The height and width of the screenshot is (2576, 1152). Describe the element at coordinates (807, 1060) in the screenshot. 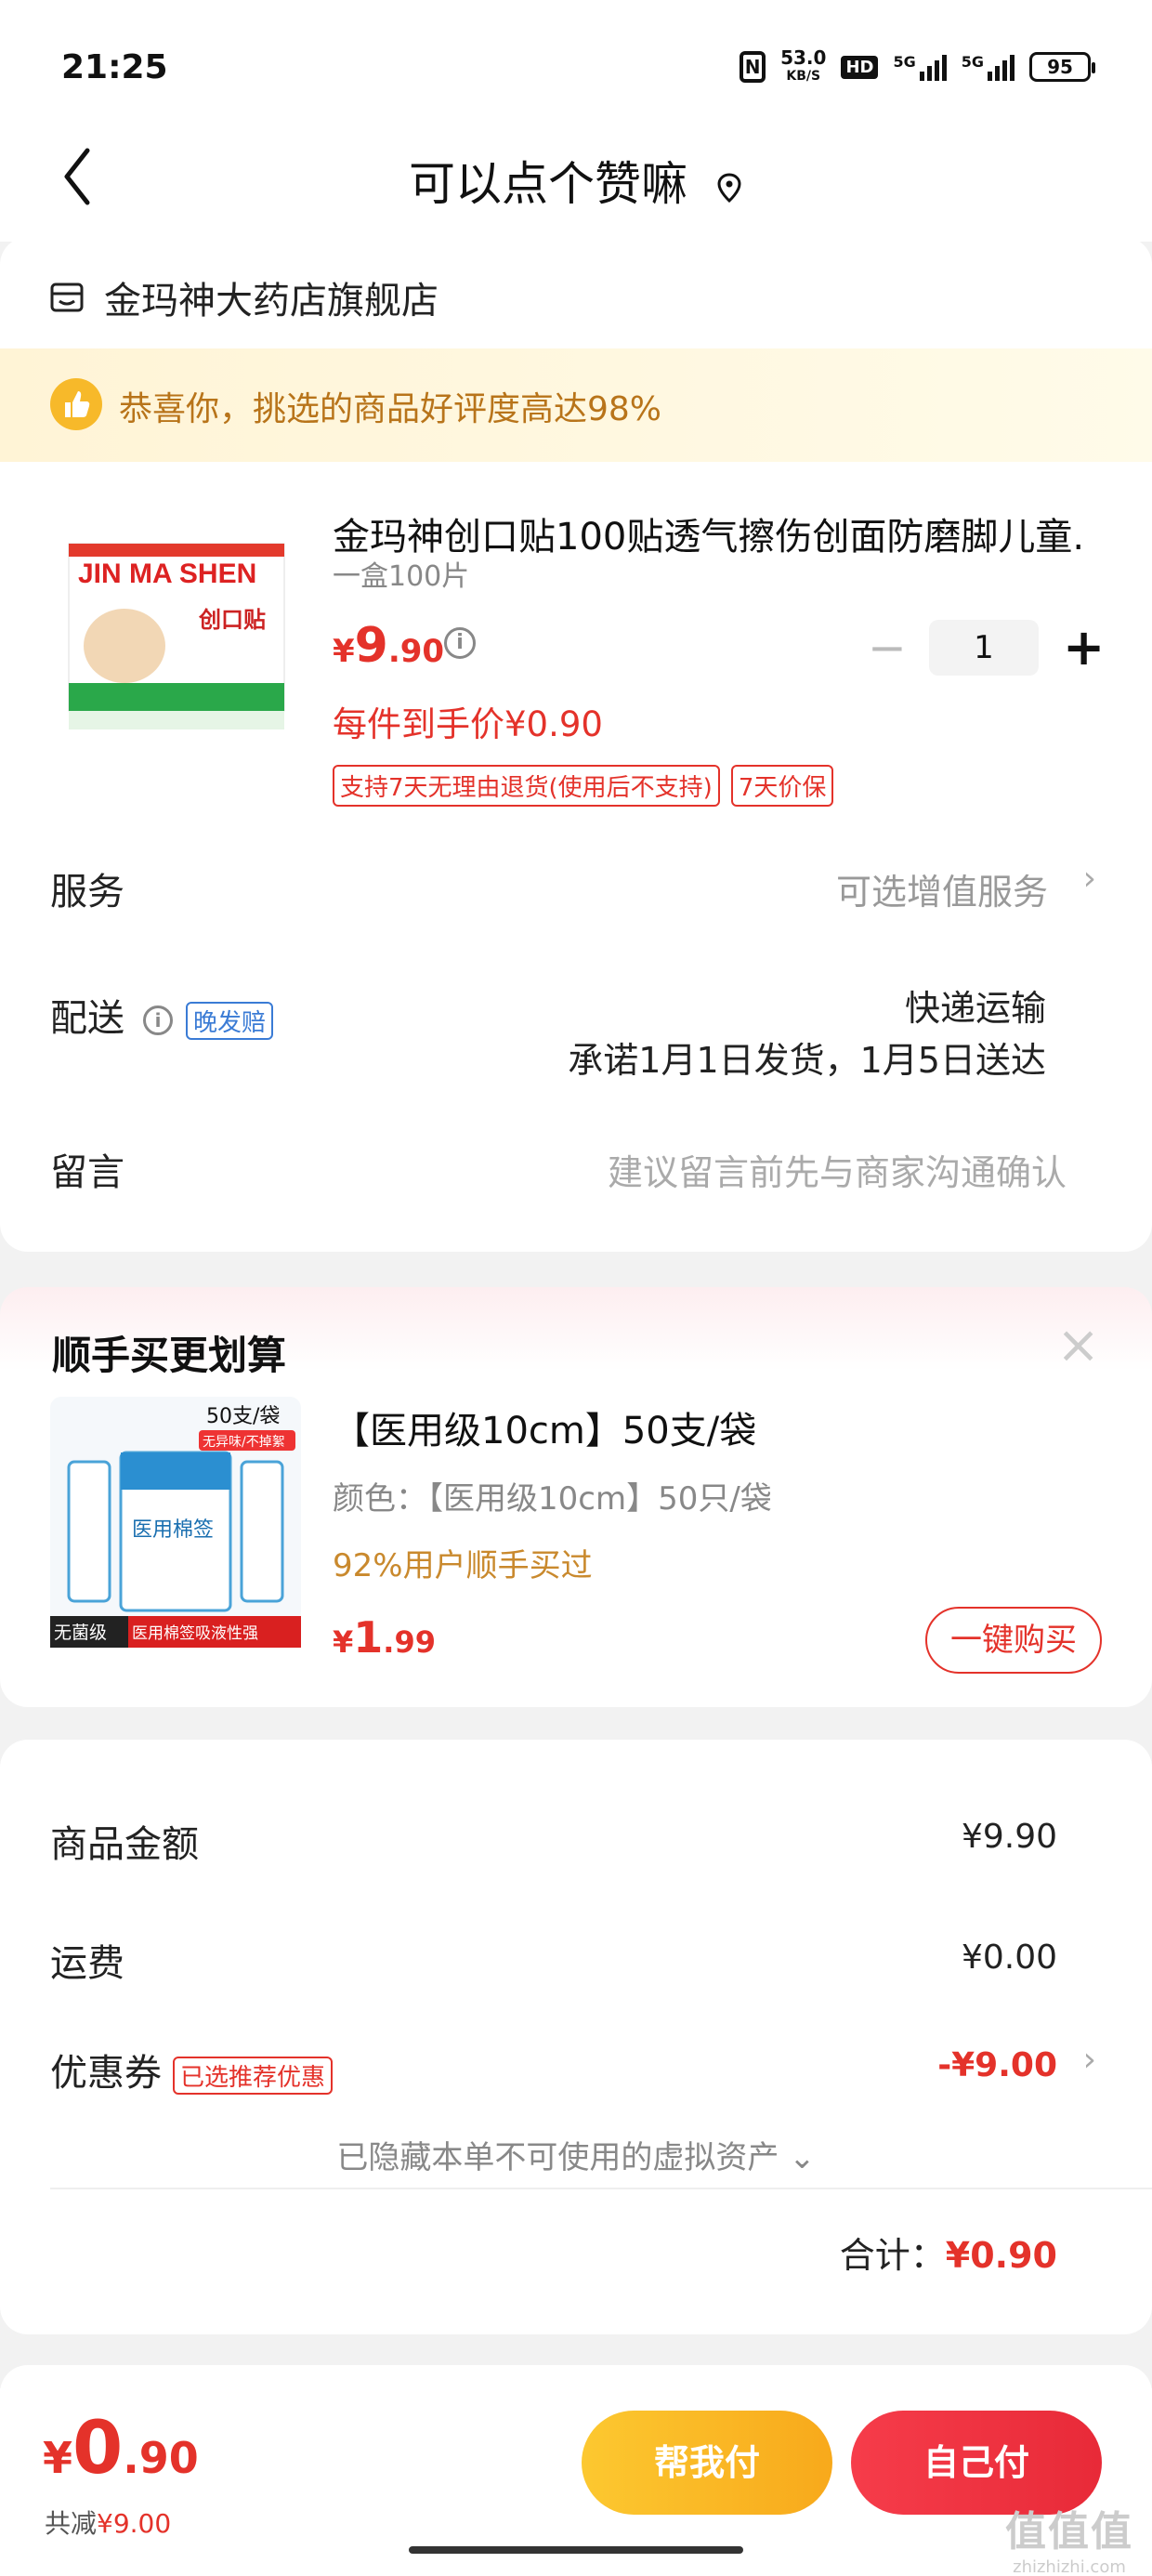

I see `delivery-promise: 承诺1月1日发货，1月5日送达` at that location.